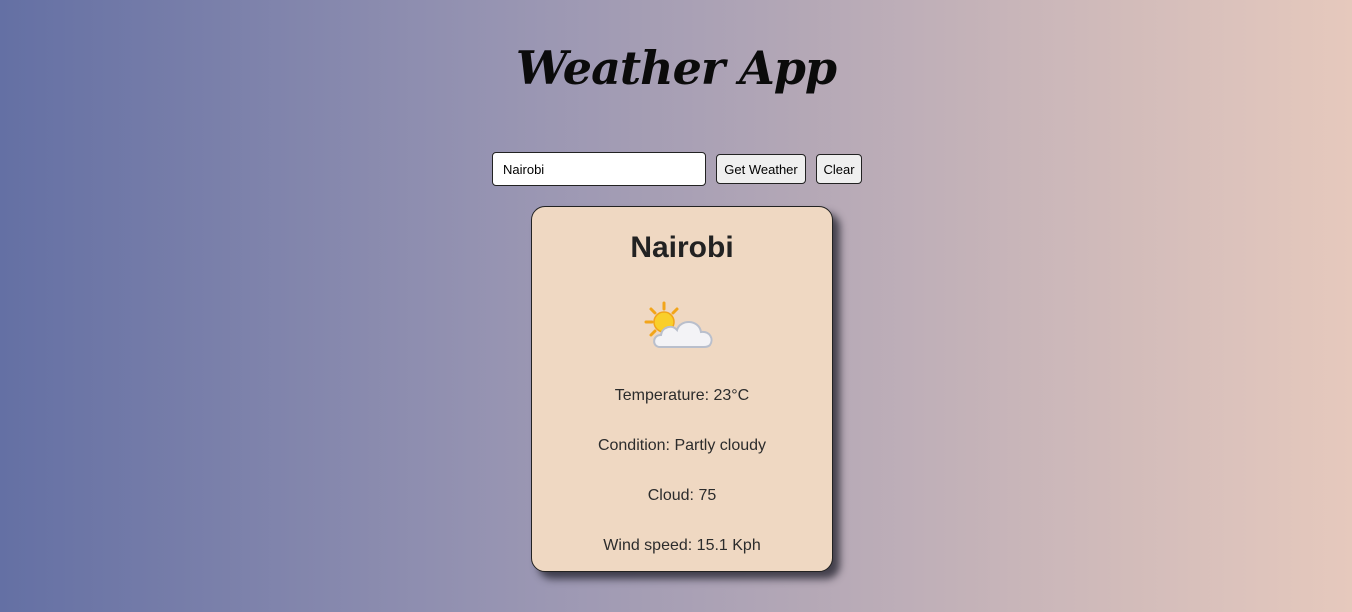 The height and width of the screenshot is (612, 1352). I want to click on temperature-text: Temperature: 23°C, so click(682, 395).